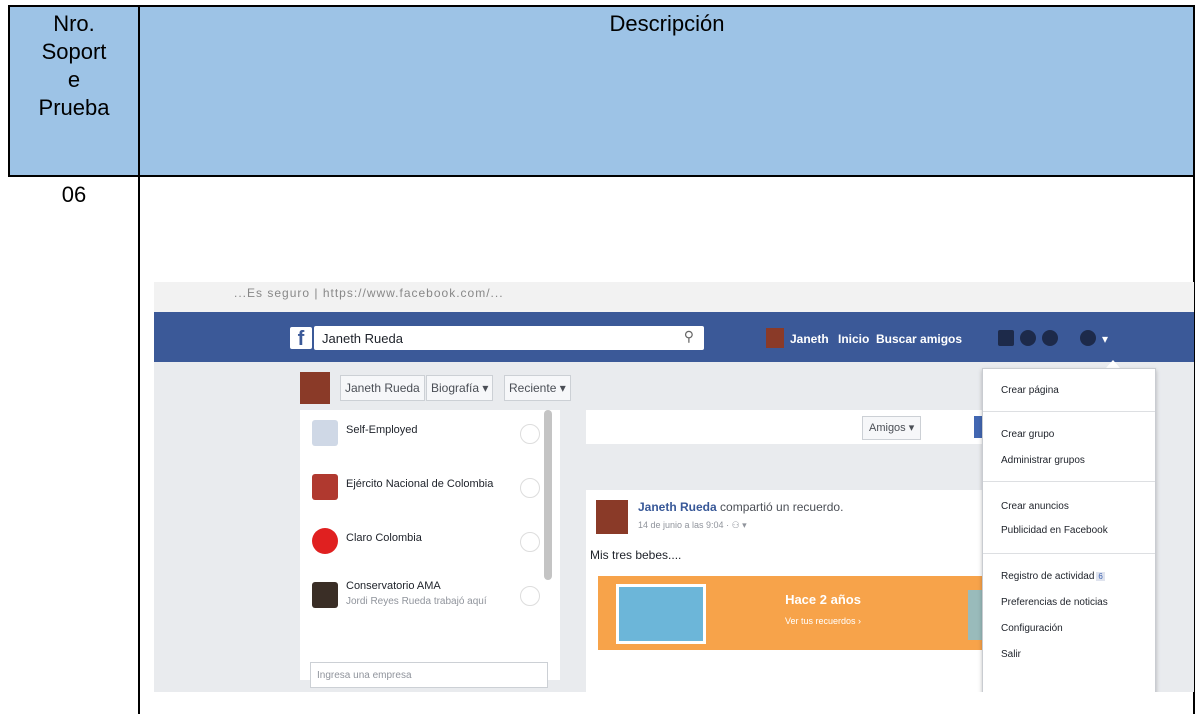 This screenshot has width=1195, height=714. What do you see at coordinates (382, 430) in the screenshot?
I see `company-name: Self-Employed` at bounding box center [382, 430].